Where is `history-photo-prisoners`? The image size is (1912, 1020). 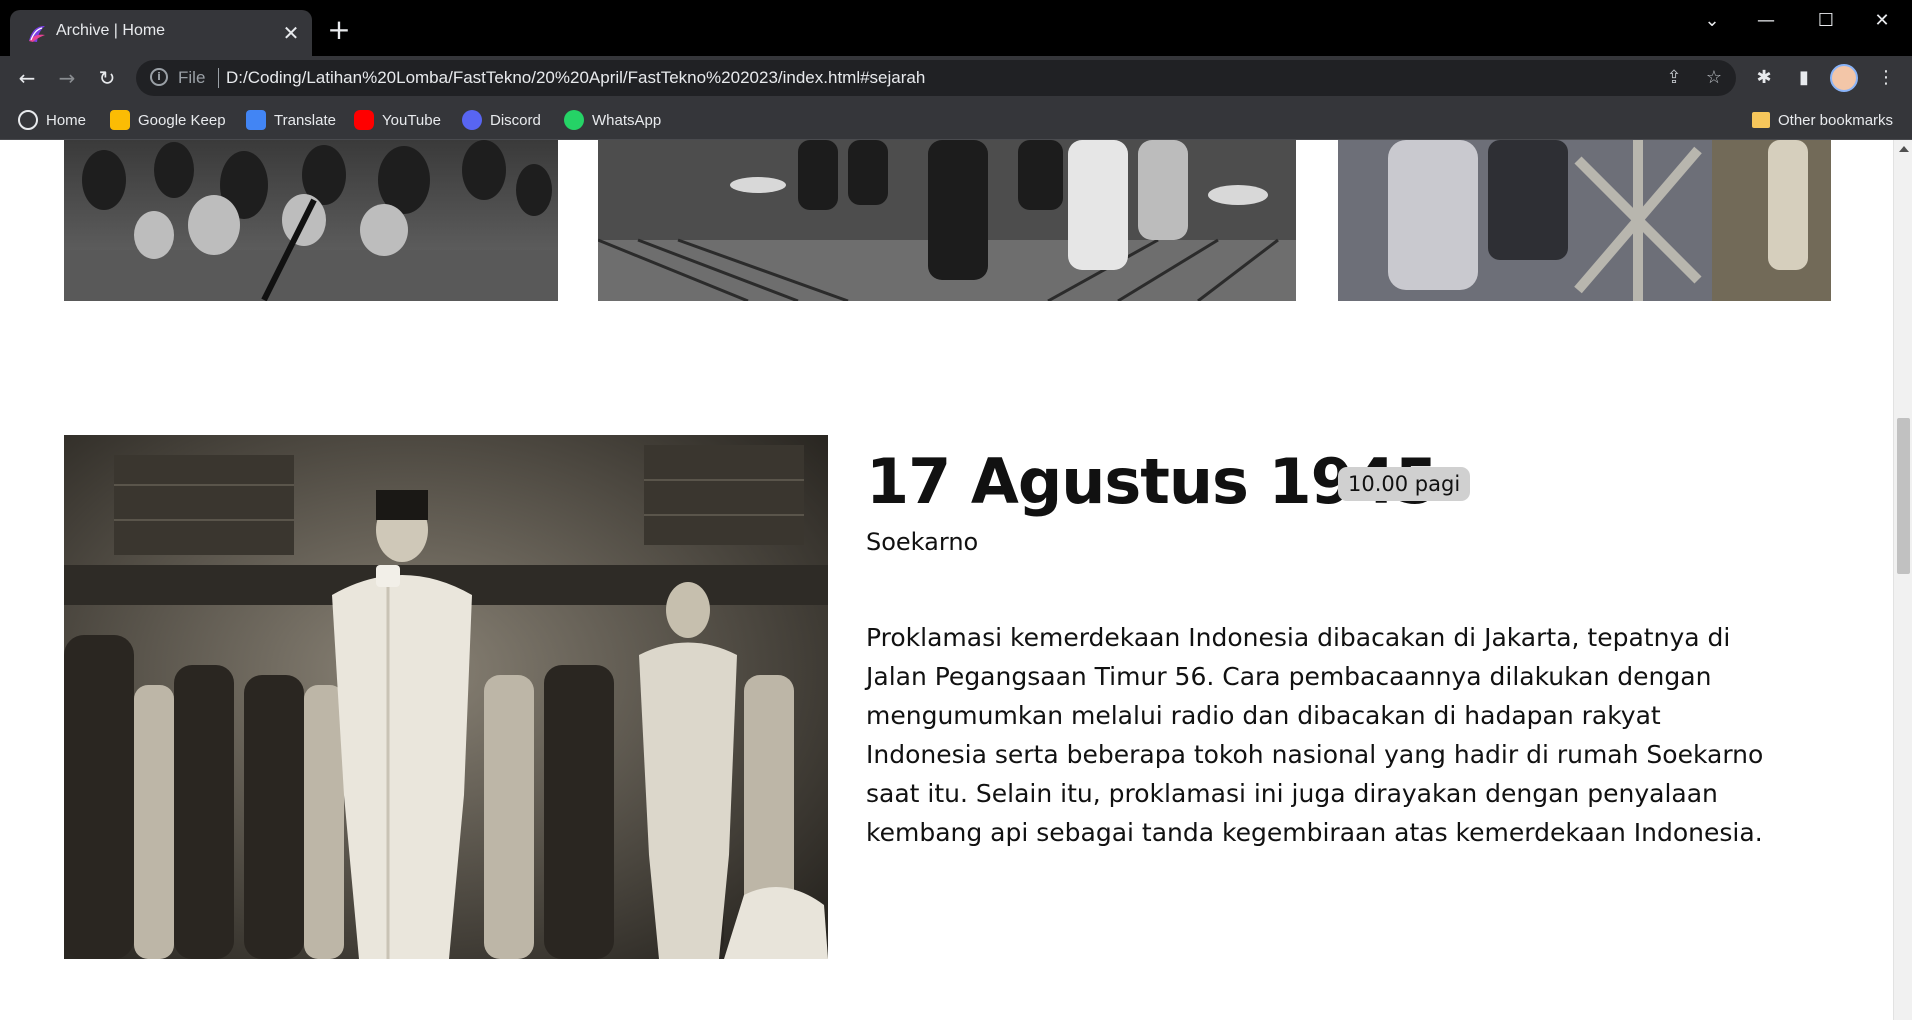 history-photo-prisoners is located at coordinates (311, 220).